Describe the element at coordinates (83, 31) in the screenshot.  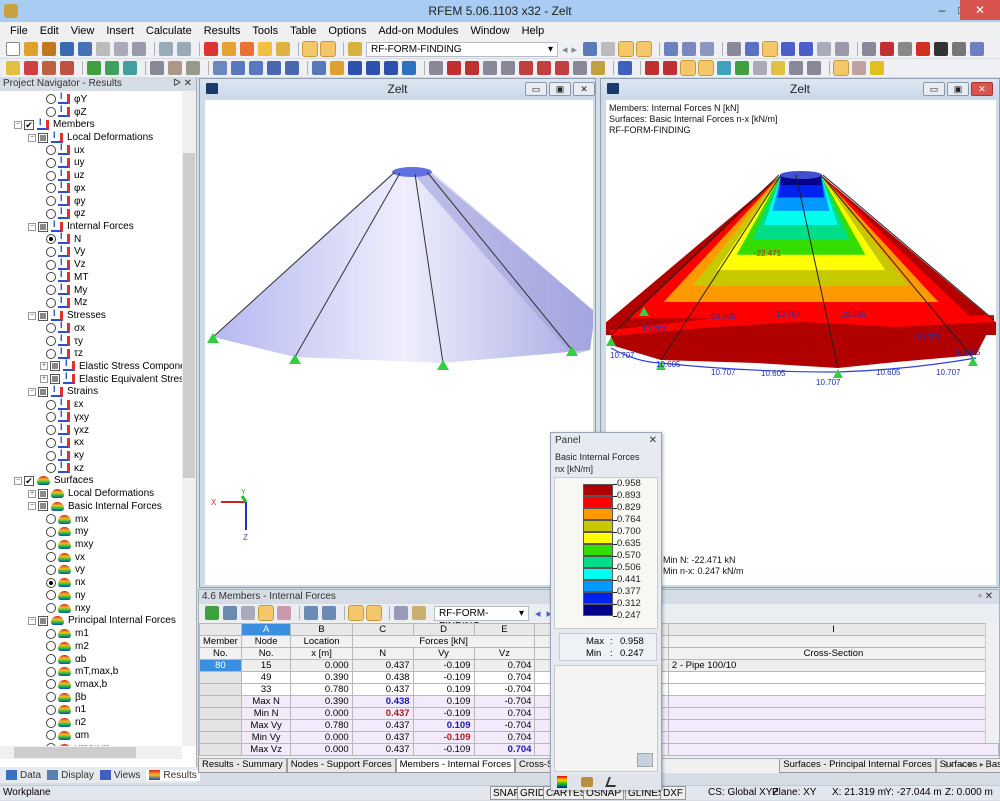
I see `menu-view: View` at that location.